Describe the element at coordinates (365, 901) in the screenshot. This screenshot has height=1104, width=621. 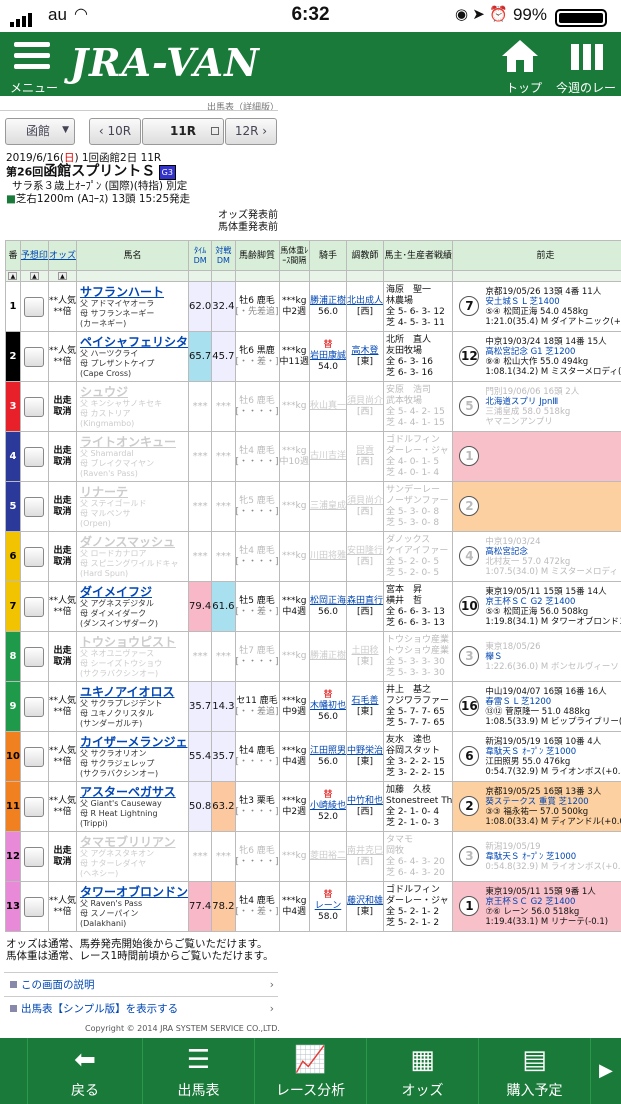
I see `trainer-link: 藤沢和雄` at that location.